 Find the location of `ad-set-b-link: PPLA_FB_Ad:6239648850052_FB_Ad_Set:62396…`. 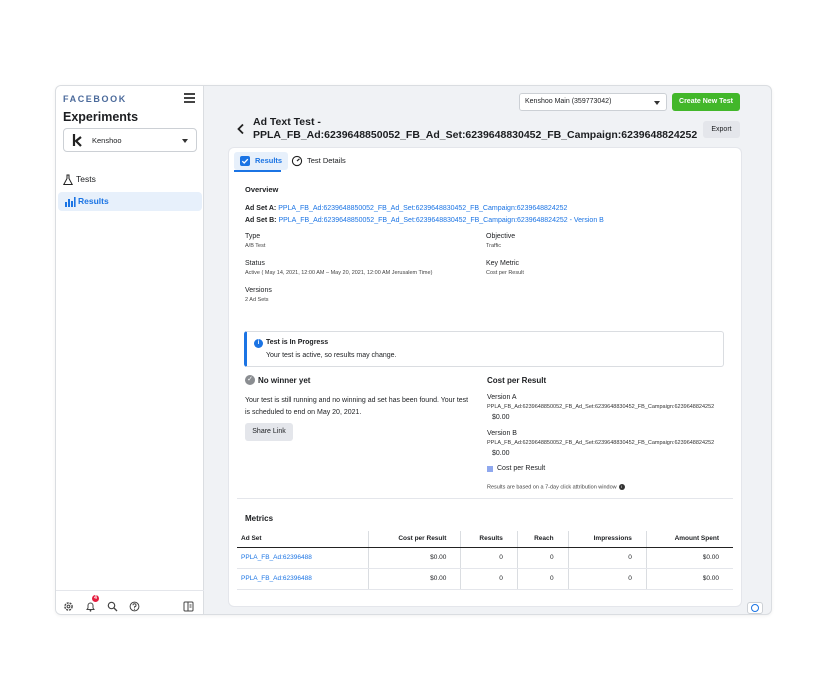

ad-set-b-link: PPLA_FB_Ad:6239648850052_FB_Ad_Set:62396… is located at coordinates (440, 220).